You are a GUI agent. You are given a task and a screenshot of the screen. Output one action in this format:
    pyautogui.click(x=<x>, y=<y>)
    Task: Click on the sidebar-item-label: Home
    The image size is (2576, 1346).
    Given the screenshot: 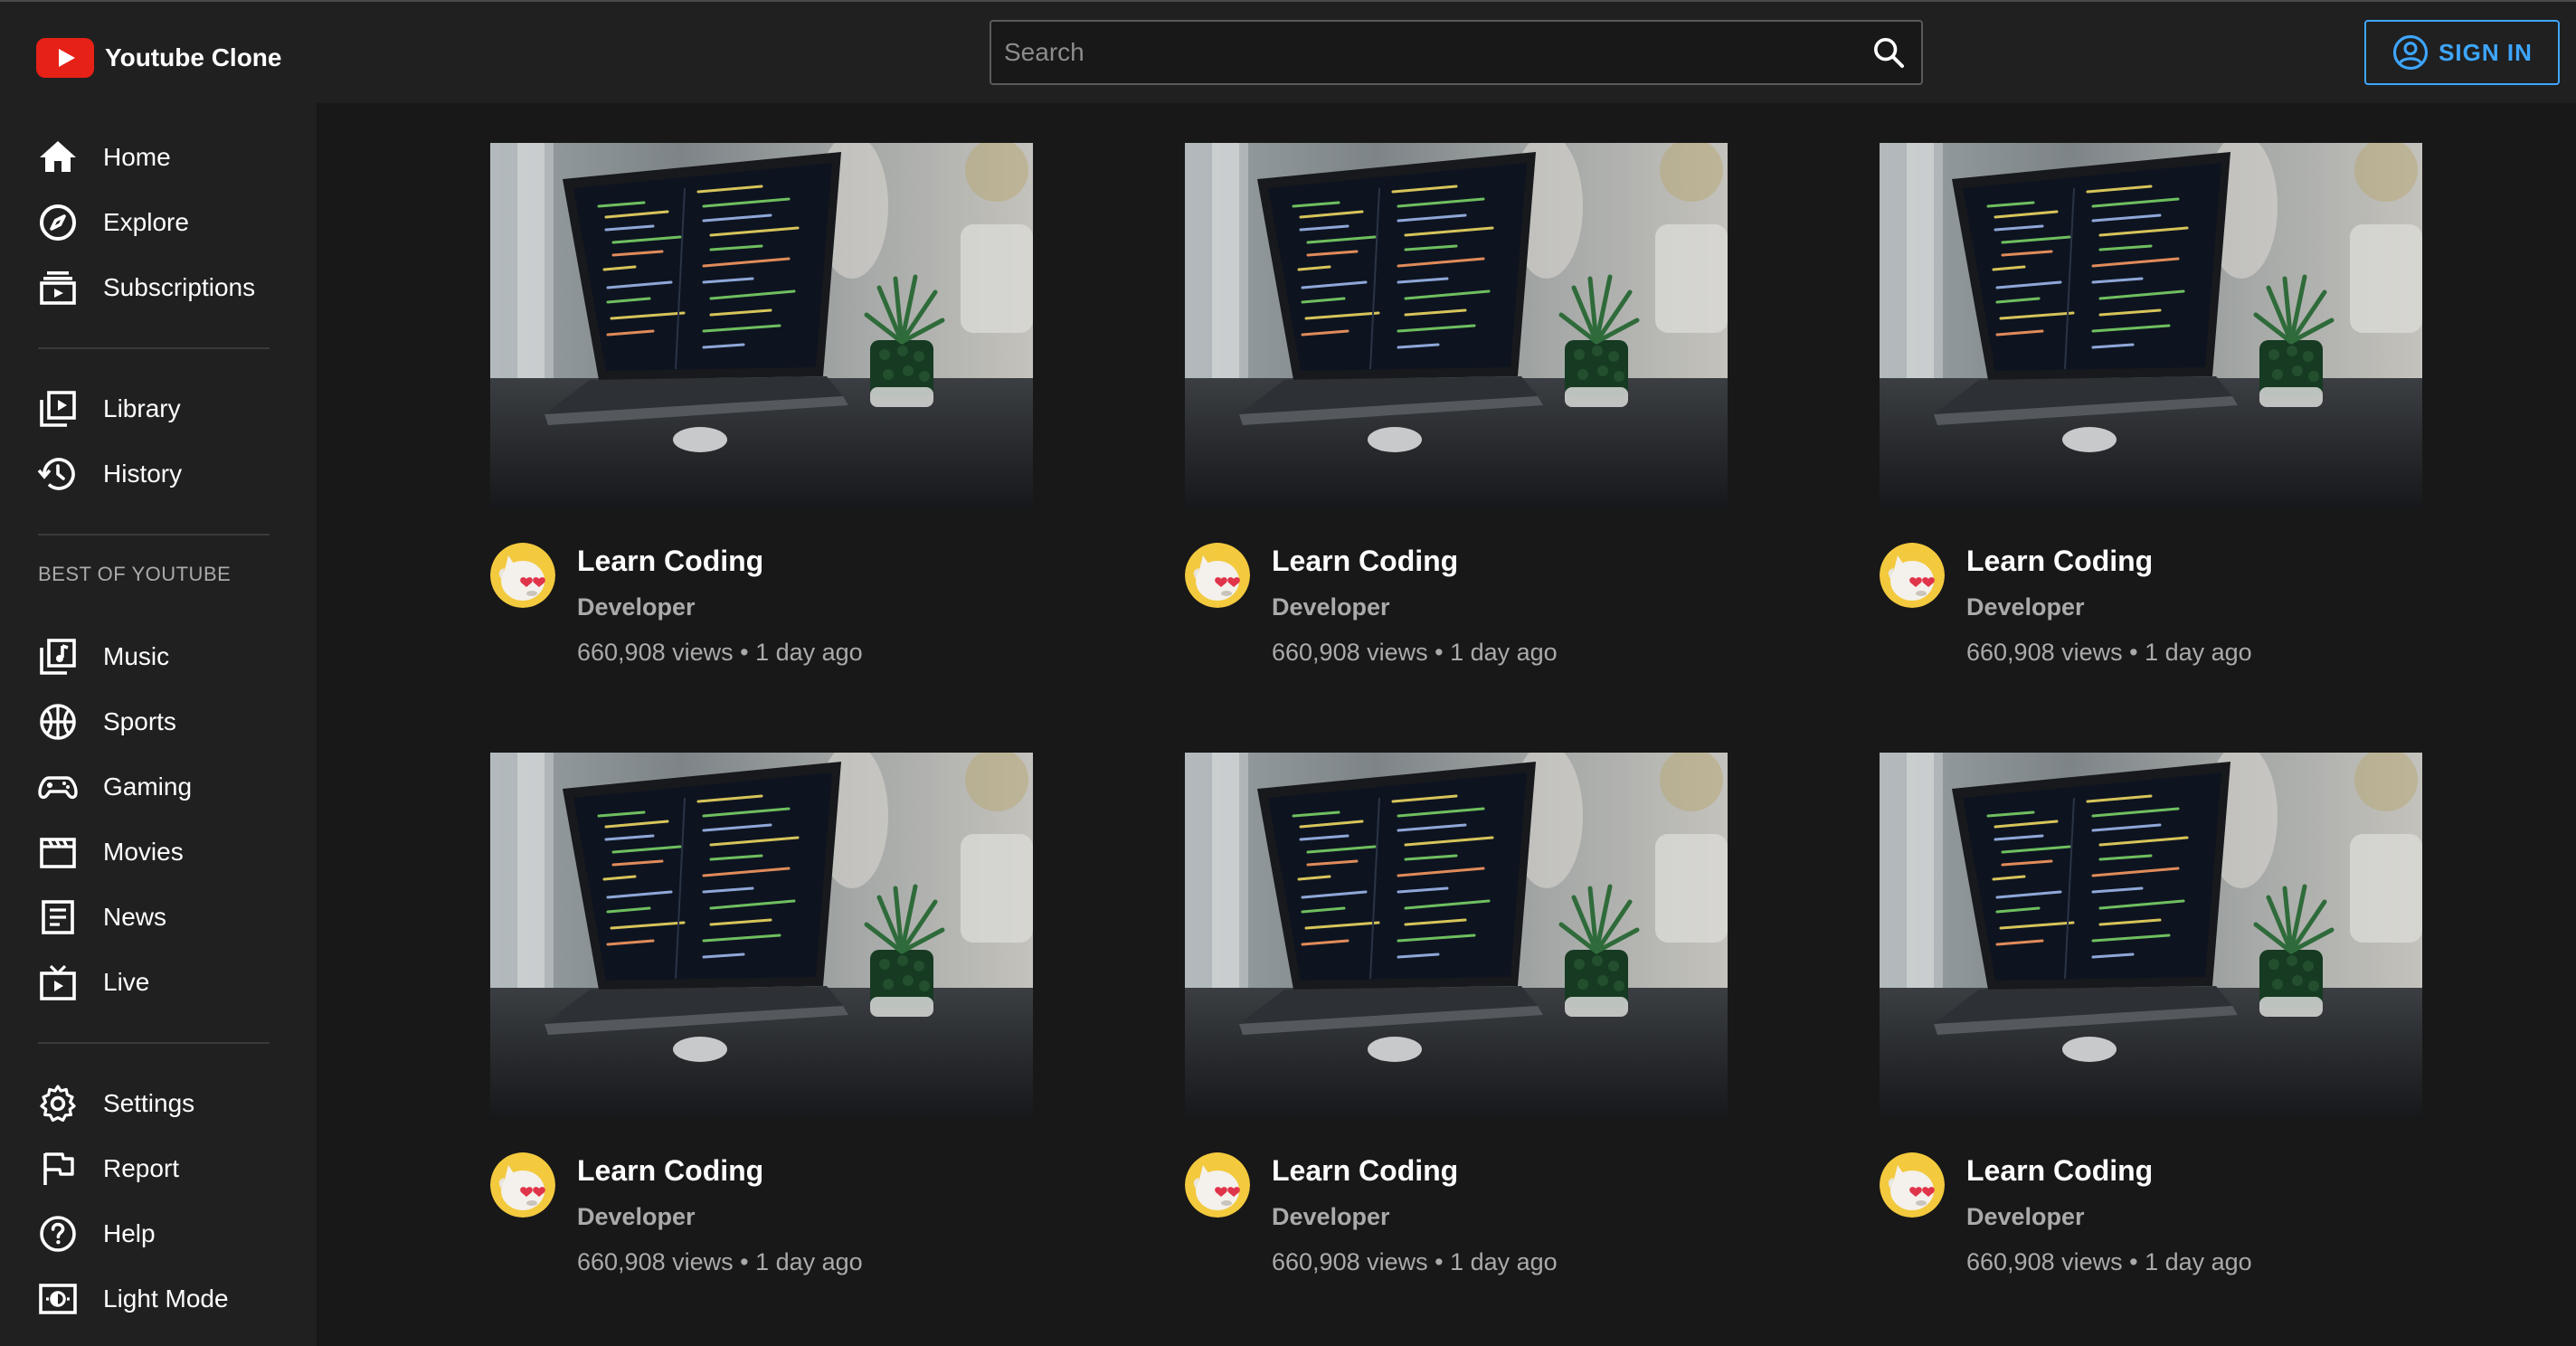 What is the action you would take?
    pyautogui.click(x=137, y=157)
    